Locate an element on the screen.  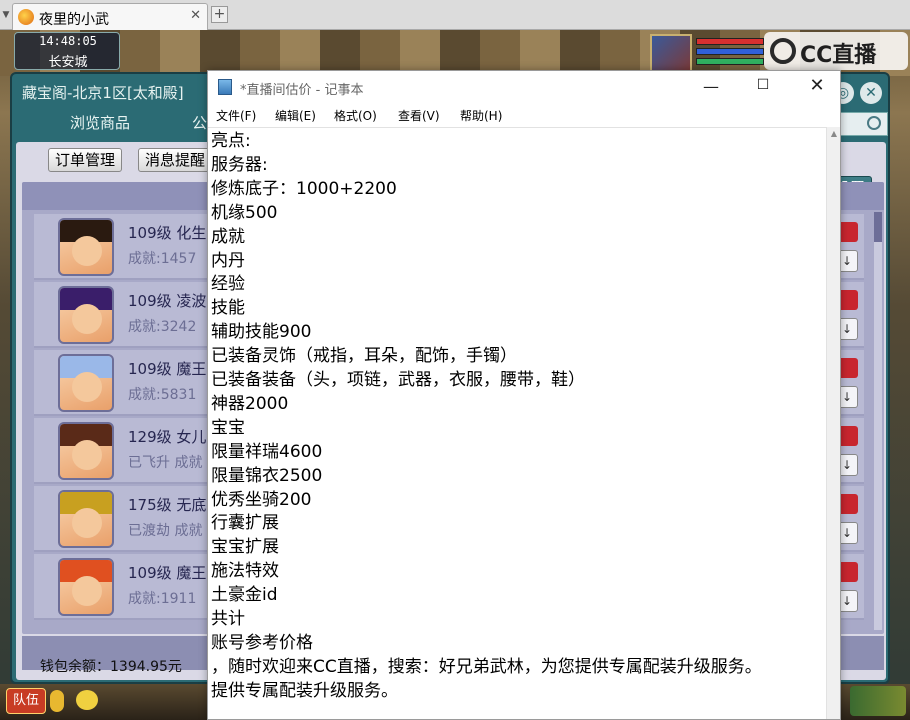
notepad-line: 神器2000 is located at coordinates (250, 403).